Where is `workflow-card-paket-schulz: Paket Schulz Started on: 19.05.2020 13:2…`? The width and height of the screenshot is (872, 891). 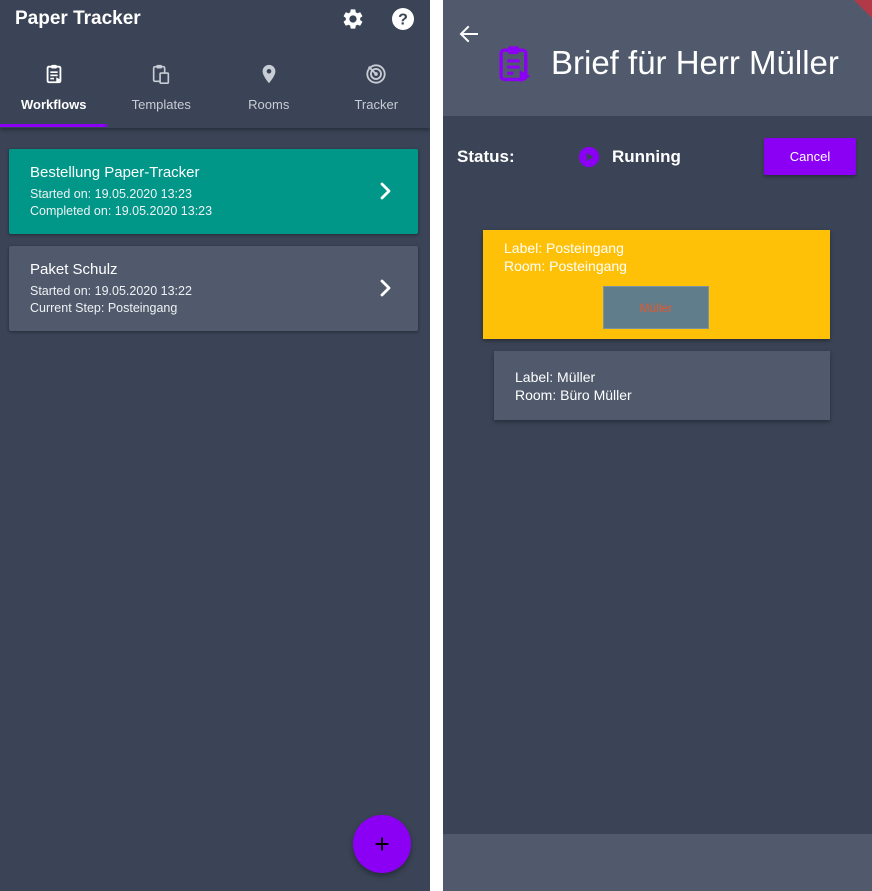 workflow-card-paket-schulz: Paket Schulz Started on: 19.05.2020 13:2… is located at coordinates (213, 288).